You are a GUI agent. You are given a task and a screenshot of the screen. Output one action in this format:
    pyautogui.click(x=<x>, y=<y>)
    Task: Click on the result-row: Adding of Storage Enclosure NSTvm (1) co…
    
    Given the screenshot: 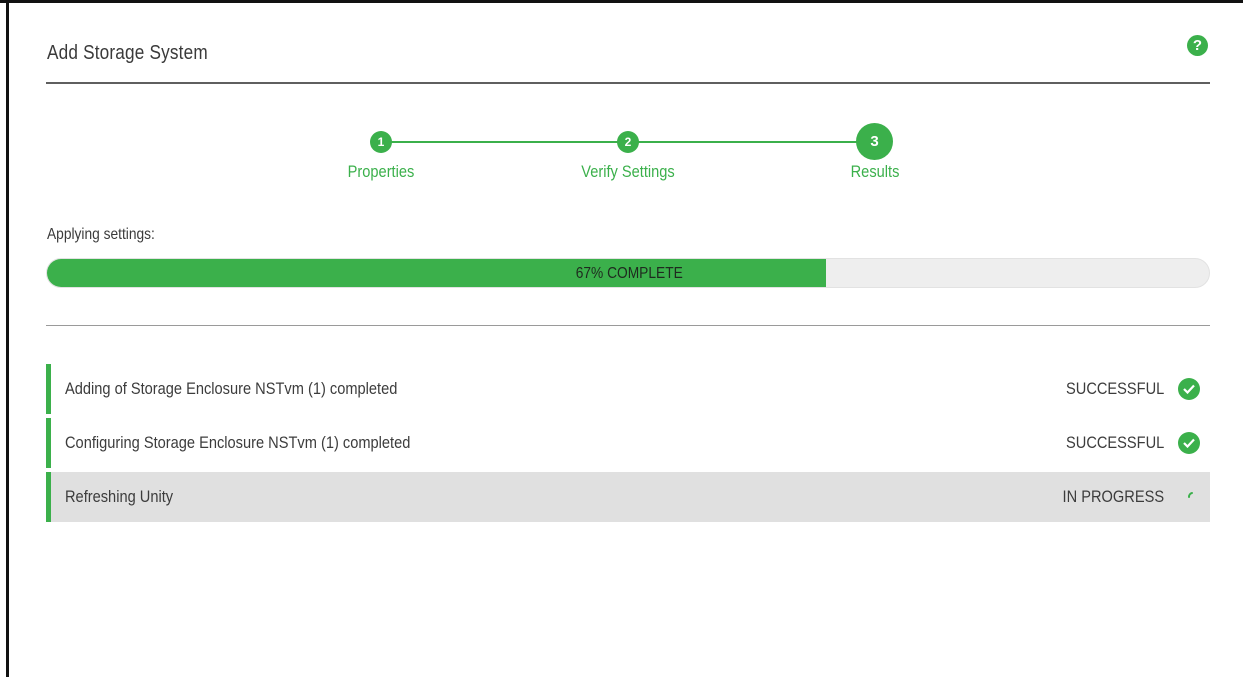 What is the action you would take?
    pyautogui.click(x=628, y=389)
    